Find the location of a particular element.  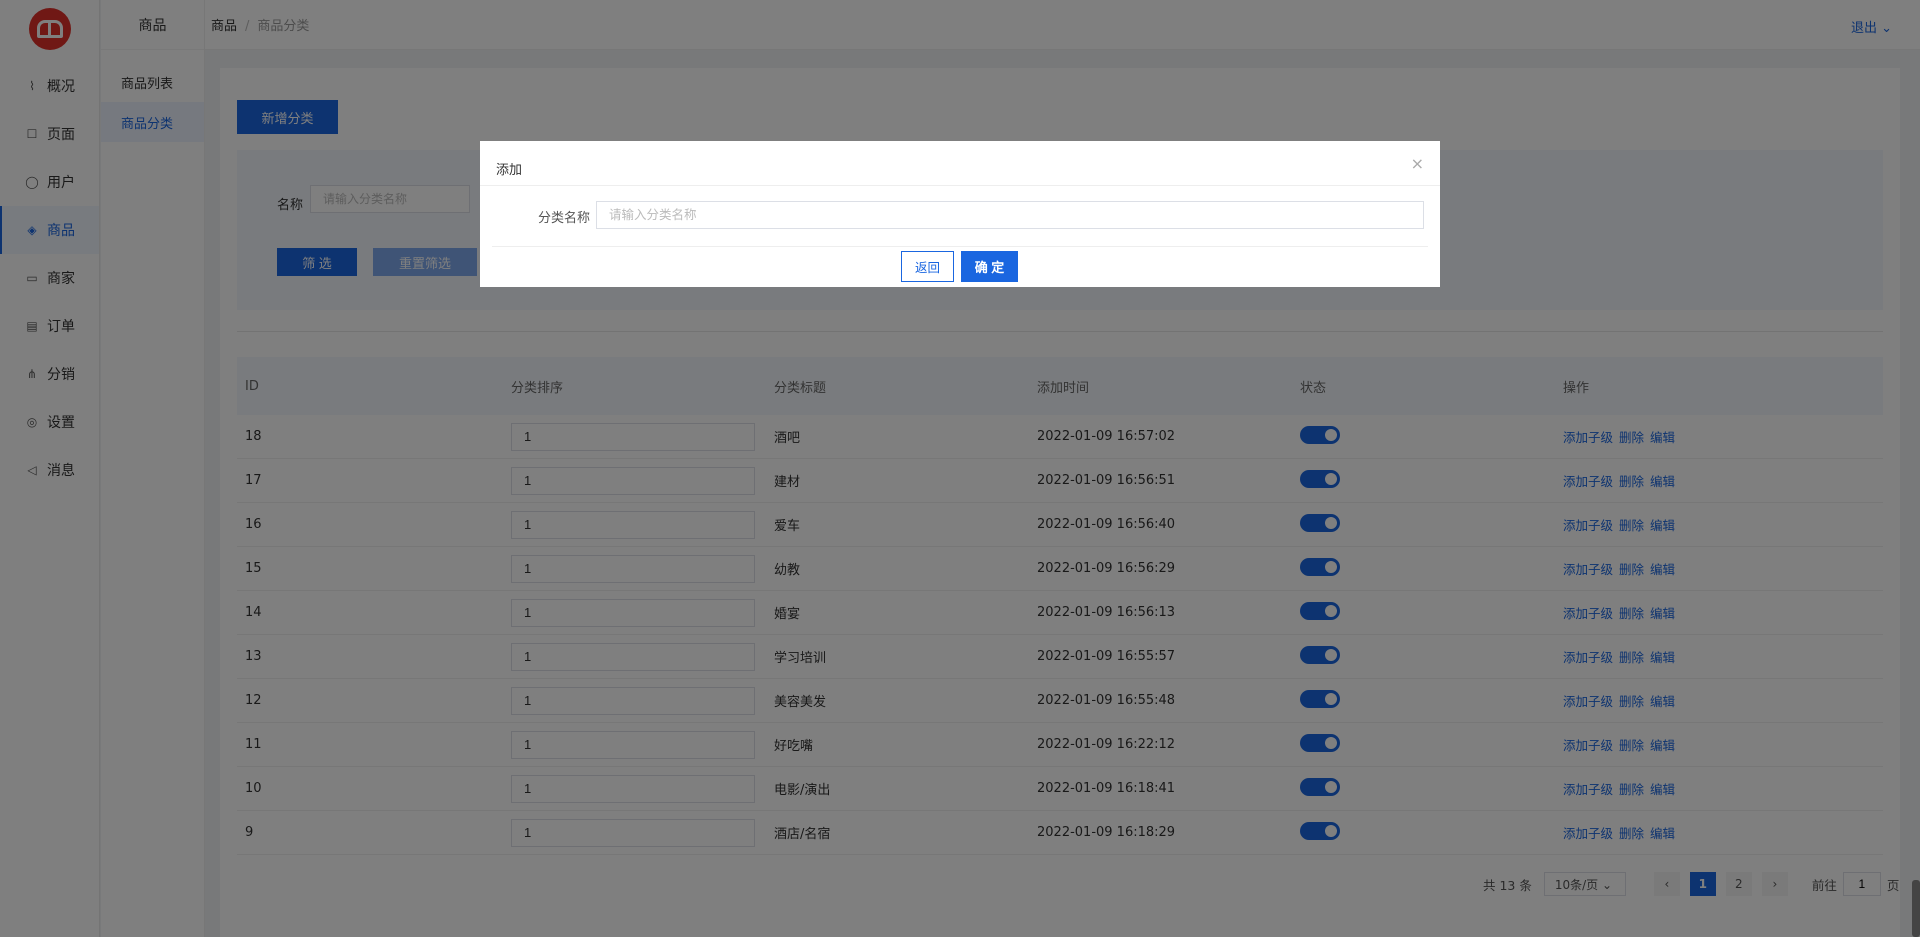

category-name-label: 分类名称 is located at coordinates (564, 218).